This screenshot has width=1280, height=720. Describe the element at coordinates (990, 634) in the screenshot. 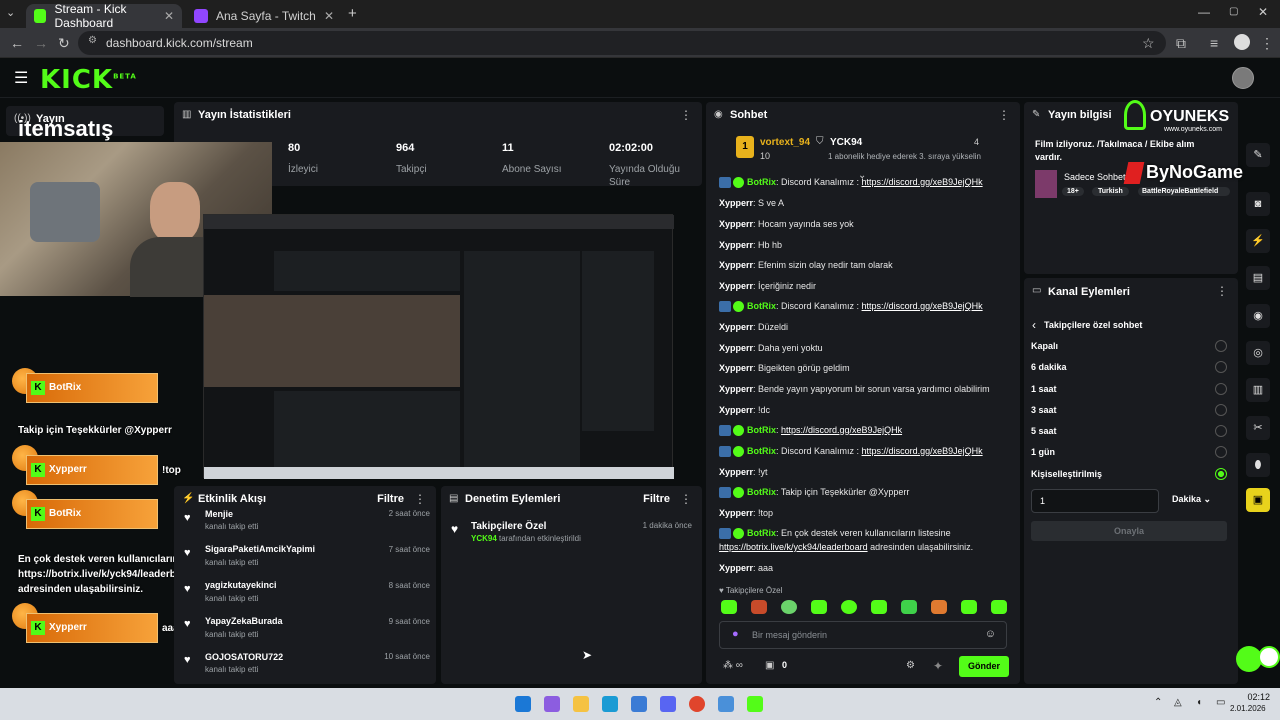

I see `emoji-icon: ☺` at that location.